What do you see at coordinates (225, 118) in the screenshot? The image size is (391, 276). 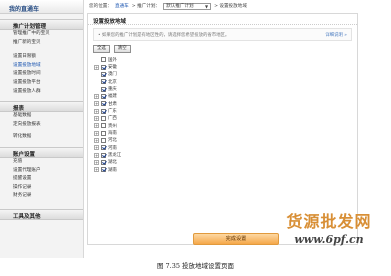 I see `region-row: + 广西` at bounding box center [225, 118].